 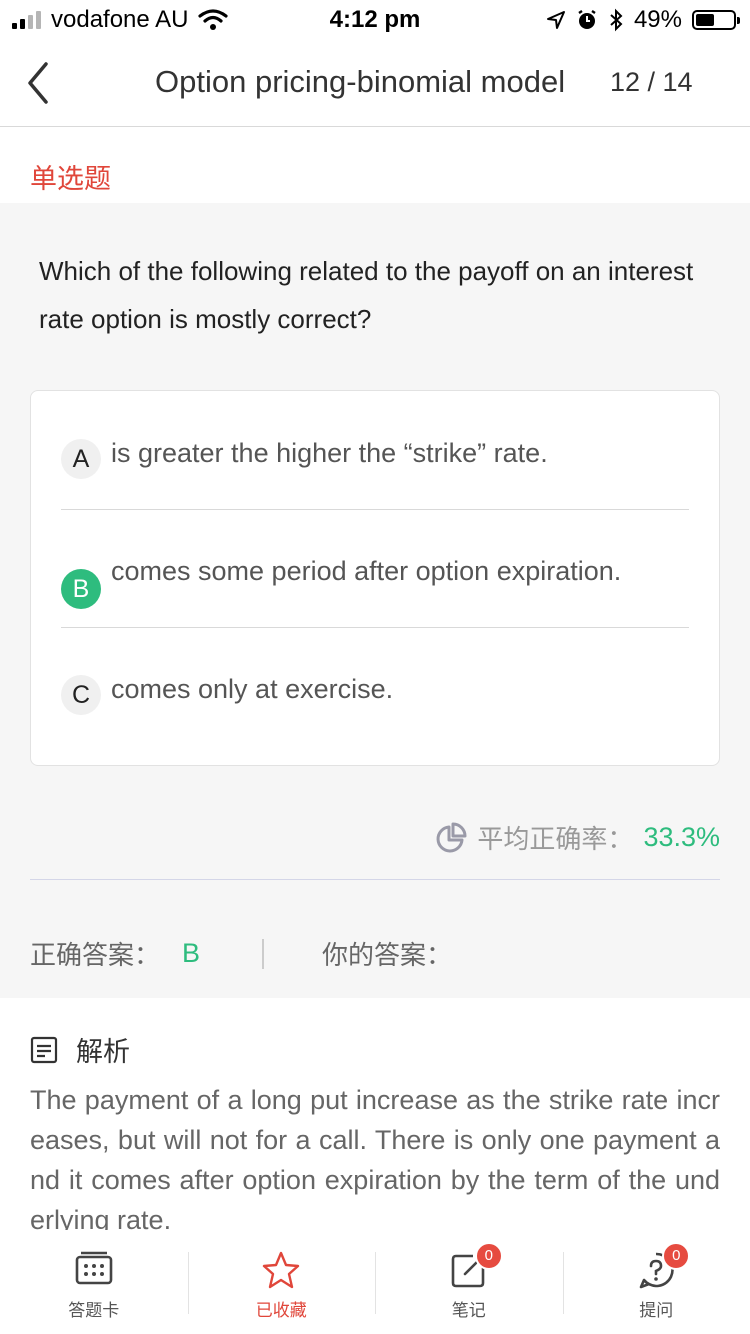 What do you see at coordinates (656, 1311) in the screenshot?
I see `tab-label: 提问` at bounding box center [656, 1311].